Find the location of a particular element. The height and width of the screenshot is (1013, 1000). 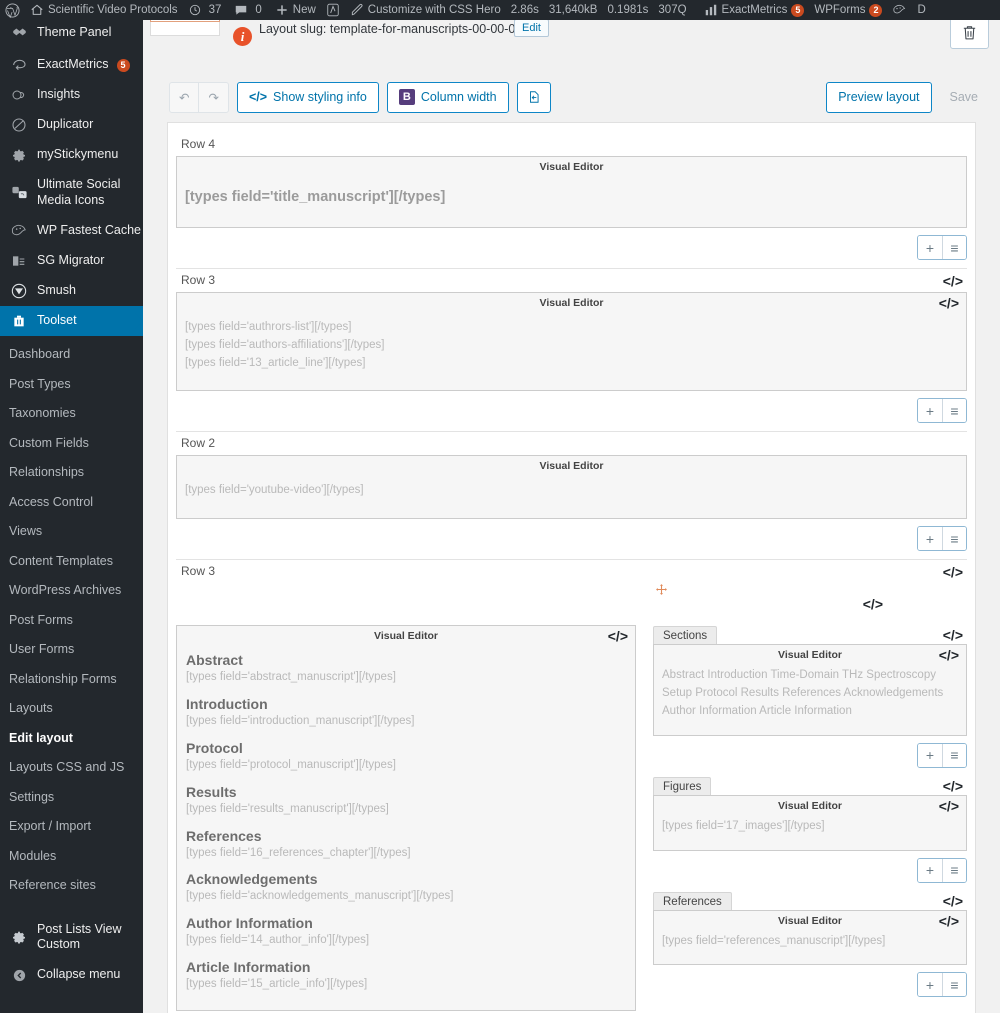

cell-action-group: + ≡ is located at coordinates (942, 870).